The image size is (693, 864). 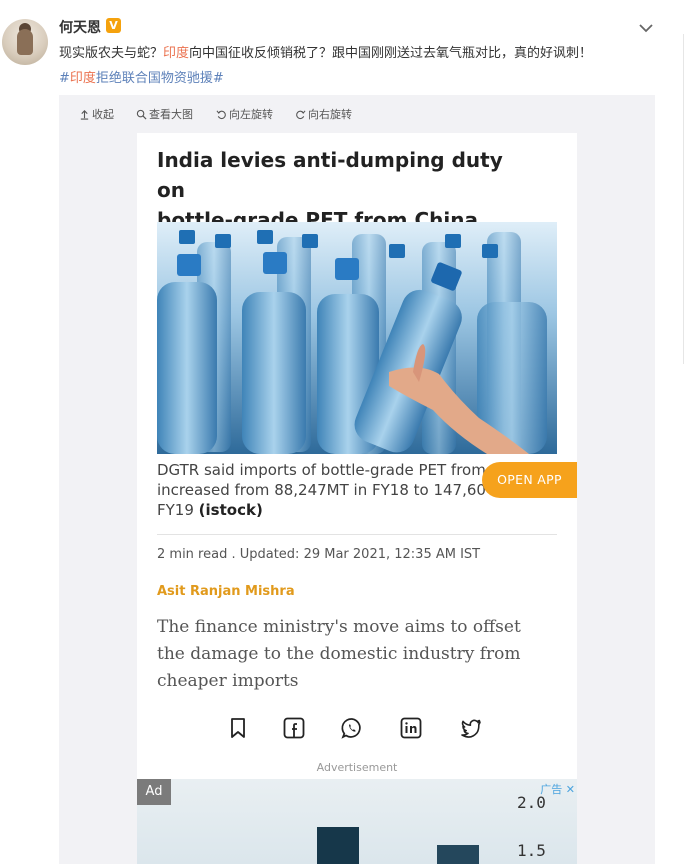 What do you see at coordinates (64, 78) in the screenshot?
I see `topic-hash: #` at bounding box center [64, 78].